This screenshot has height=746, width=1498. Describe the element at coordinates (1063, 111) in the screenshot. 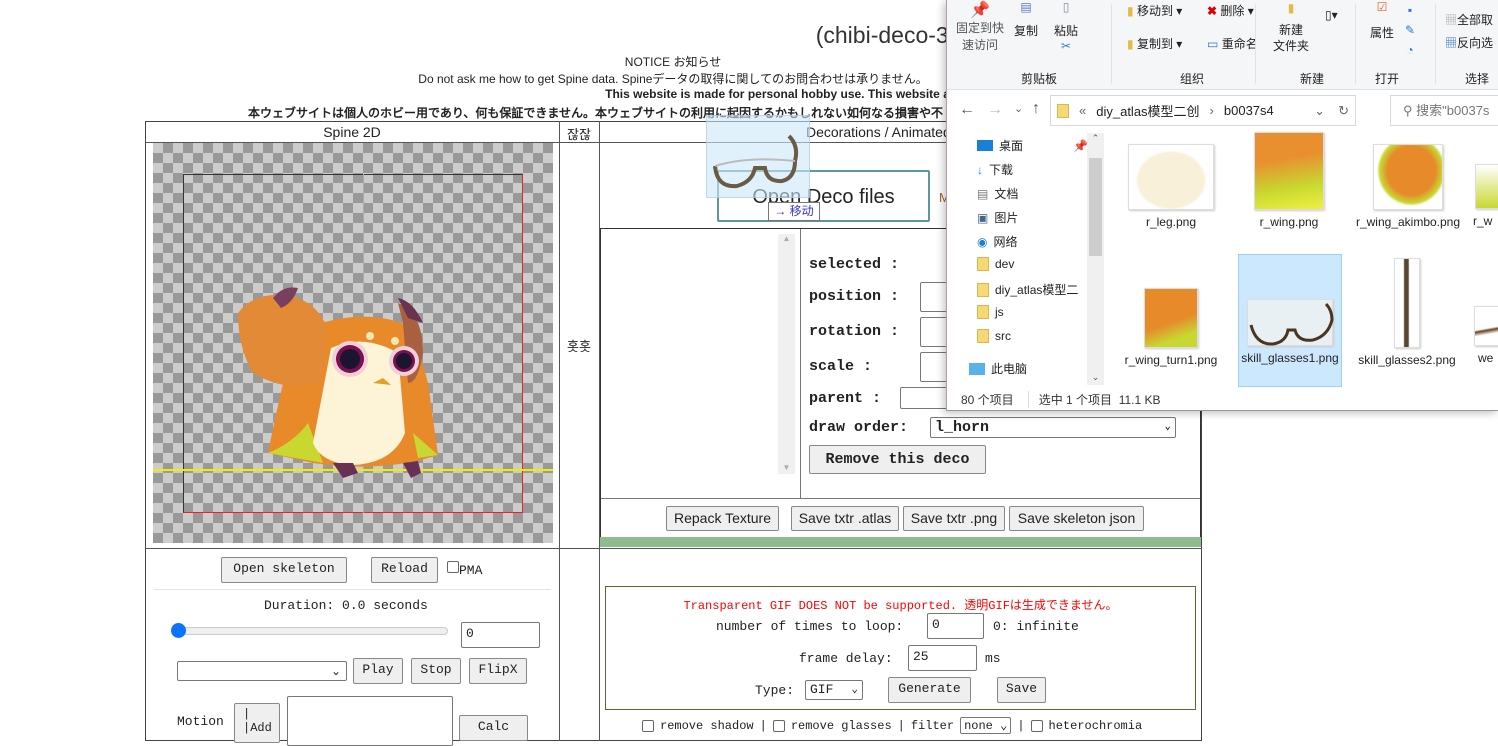

I see `folder-icon` at that location.